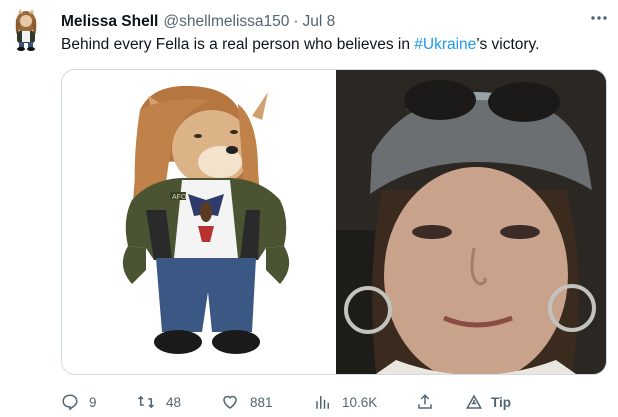  I want to click on like-button: 881, so click(246, 402).